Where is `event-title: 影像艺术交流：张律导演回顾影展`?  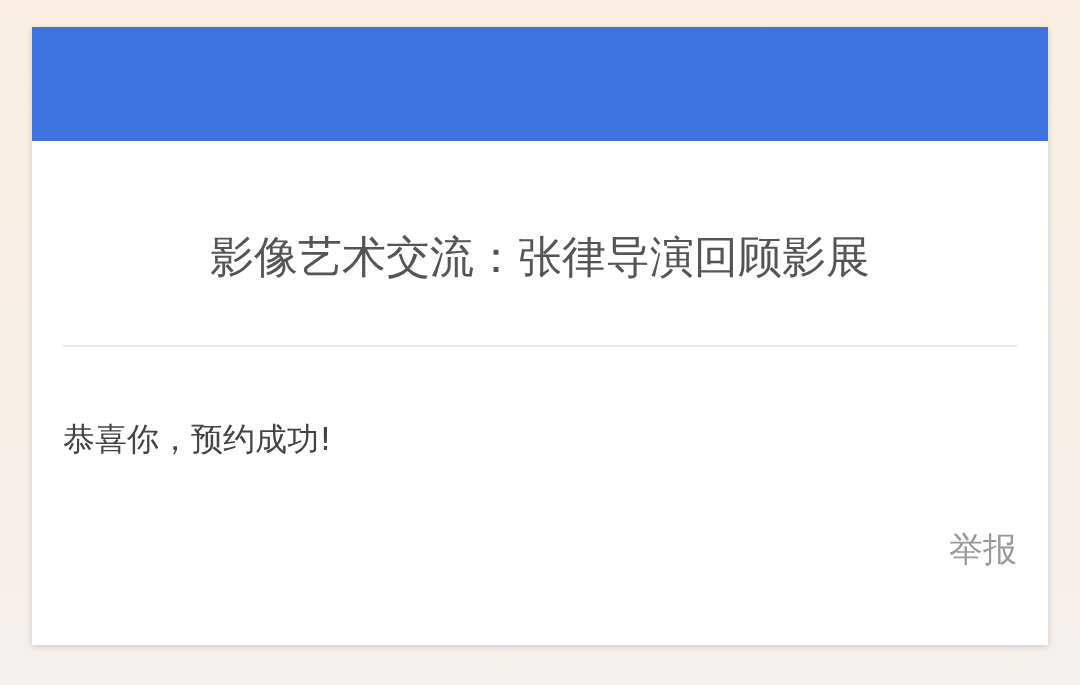
event-title: 影像艺术交流：张律导演回顾影展 is located at coordinates (540, 257).